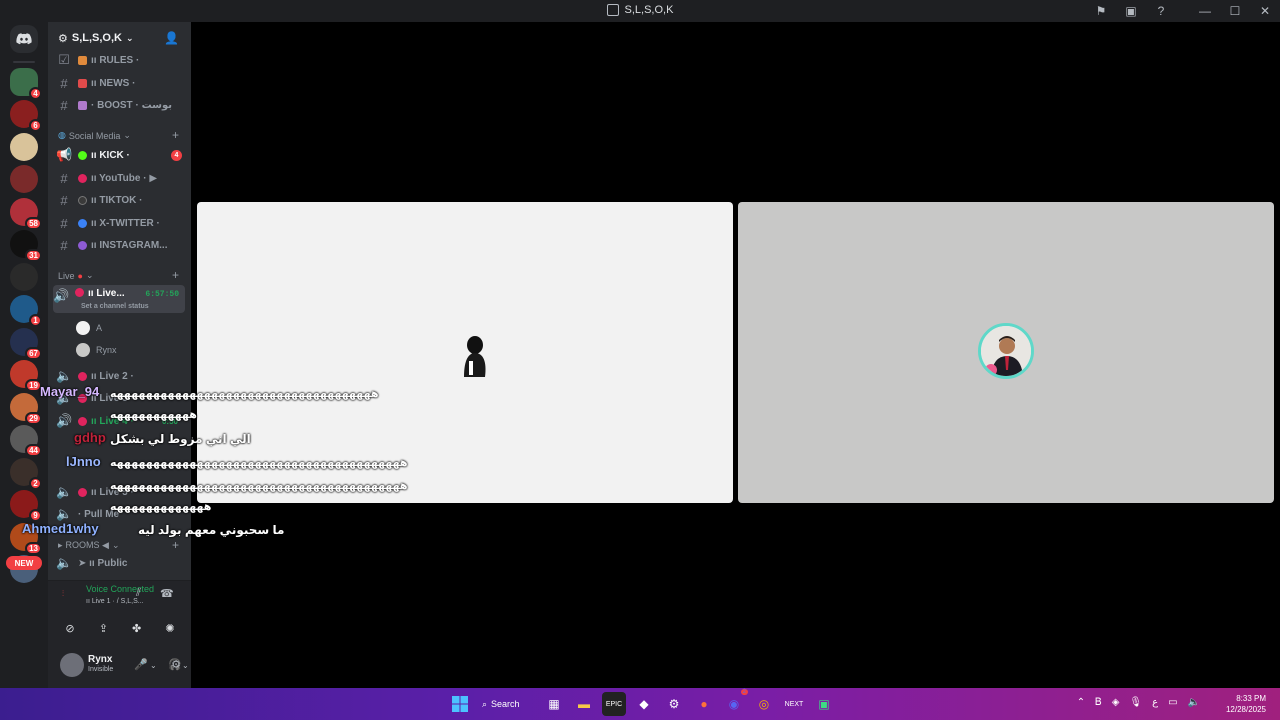 Image resolution: width=1280 pixels, height=720 pixels. What do you see at coordinates (26, 311) in the screenshot?
I see `server-icon: 1` at bounding box center [26, 311].